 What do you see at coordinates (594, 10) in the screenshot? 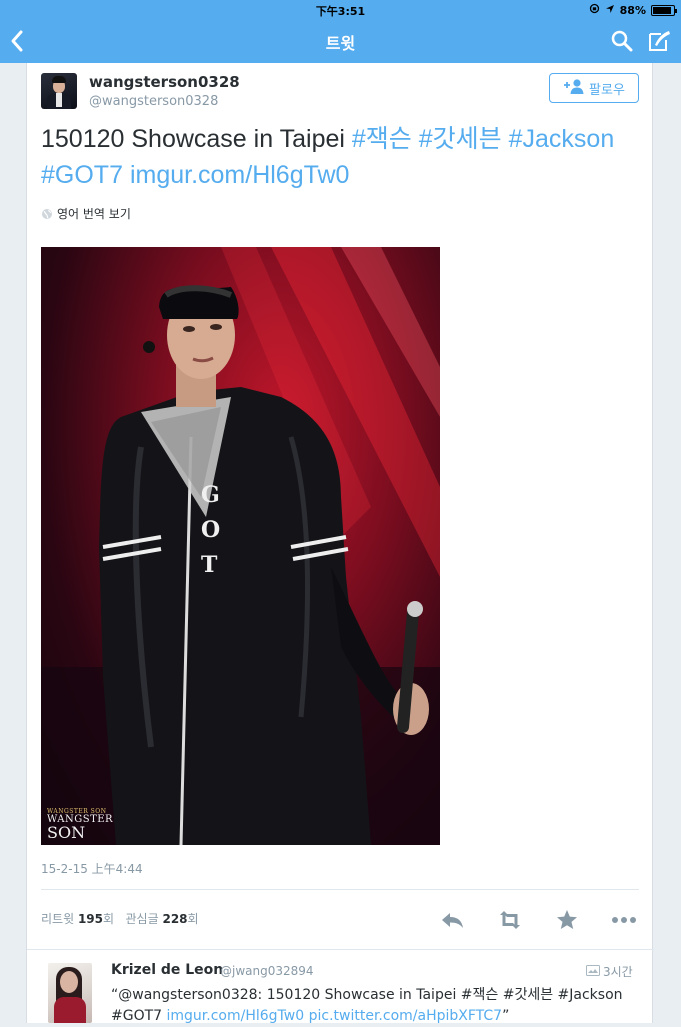
I see `orientation-lock-icon` at bounding box center [594, 10].